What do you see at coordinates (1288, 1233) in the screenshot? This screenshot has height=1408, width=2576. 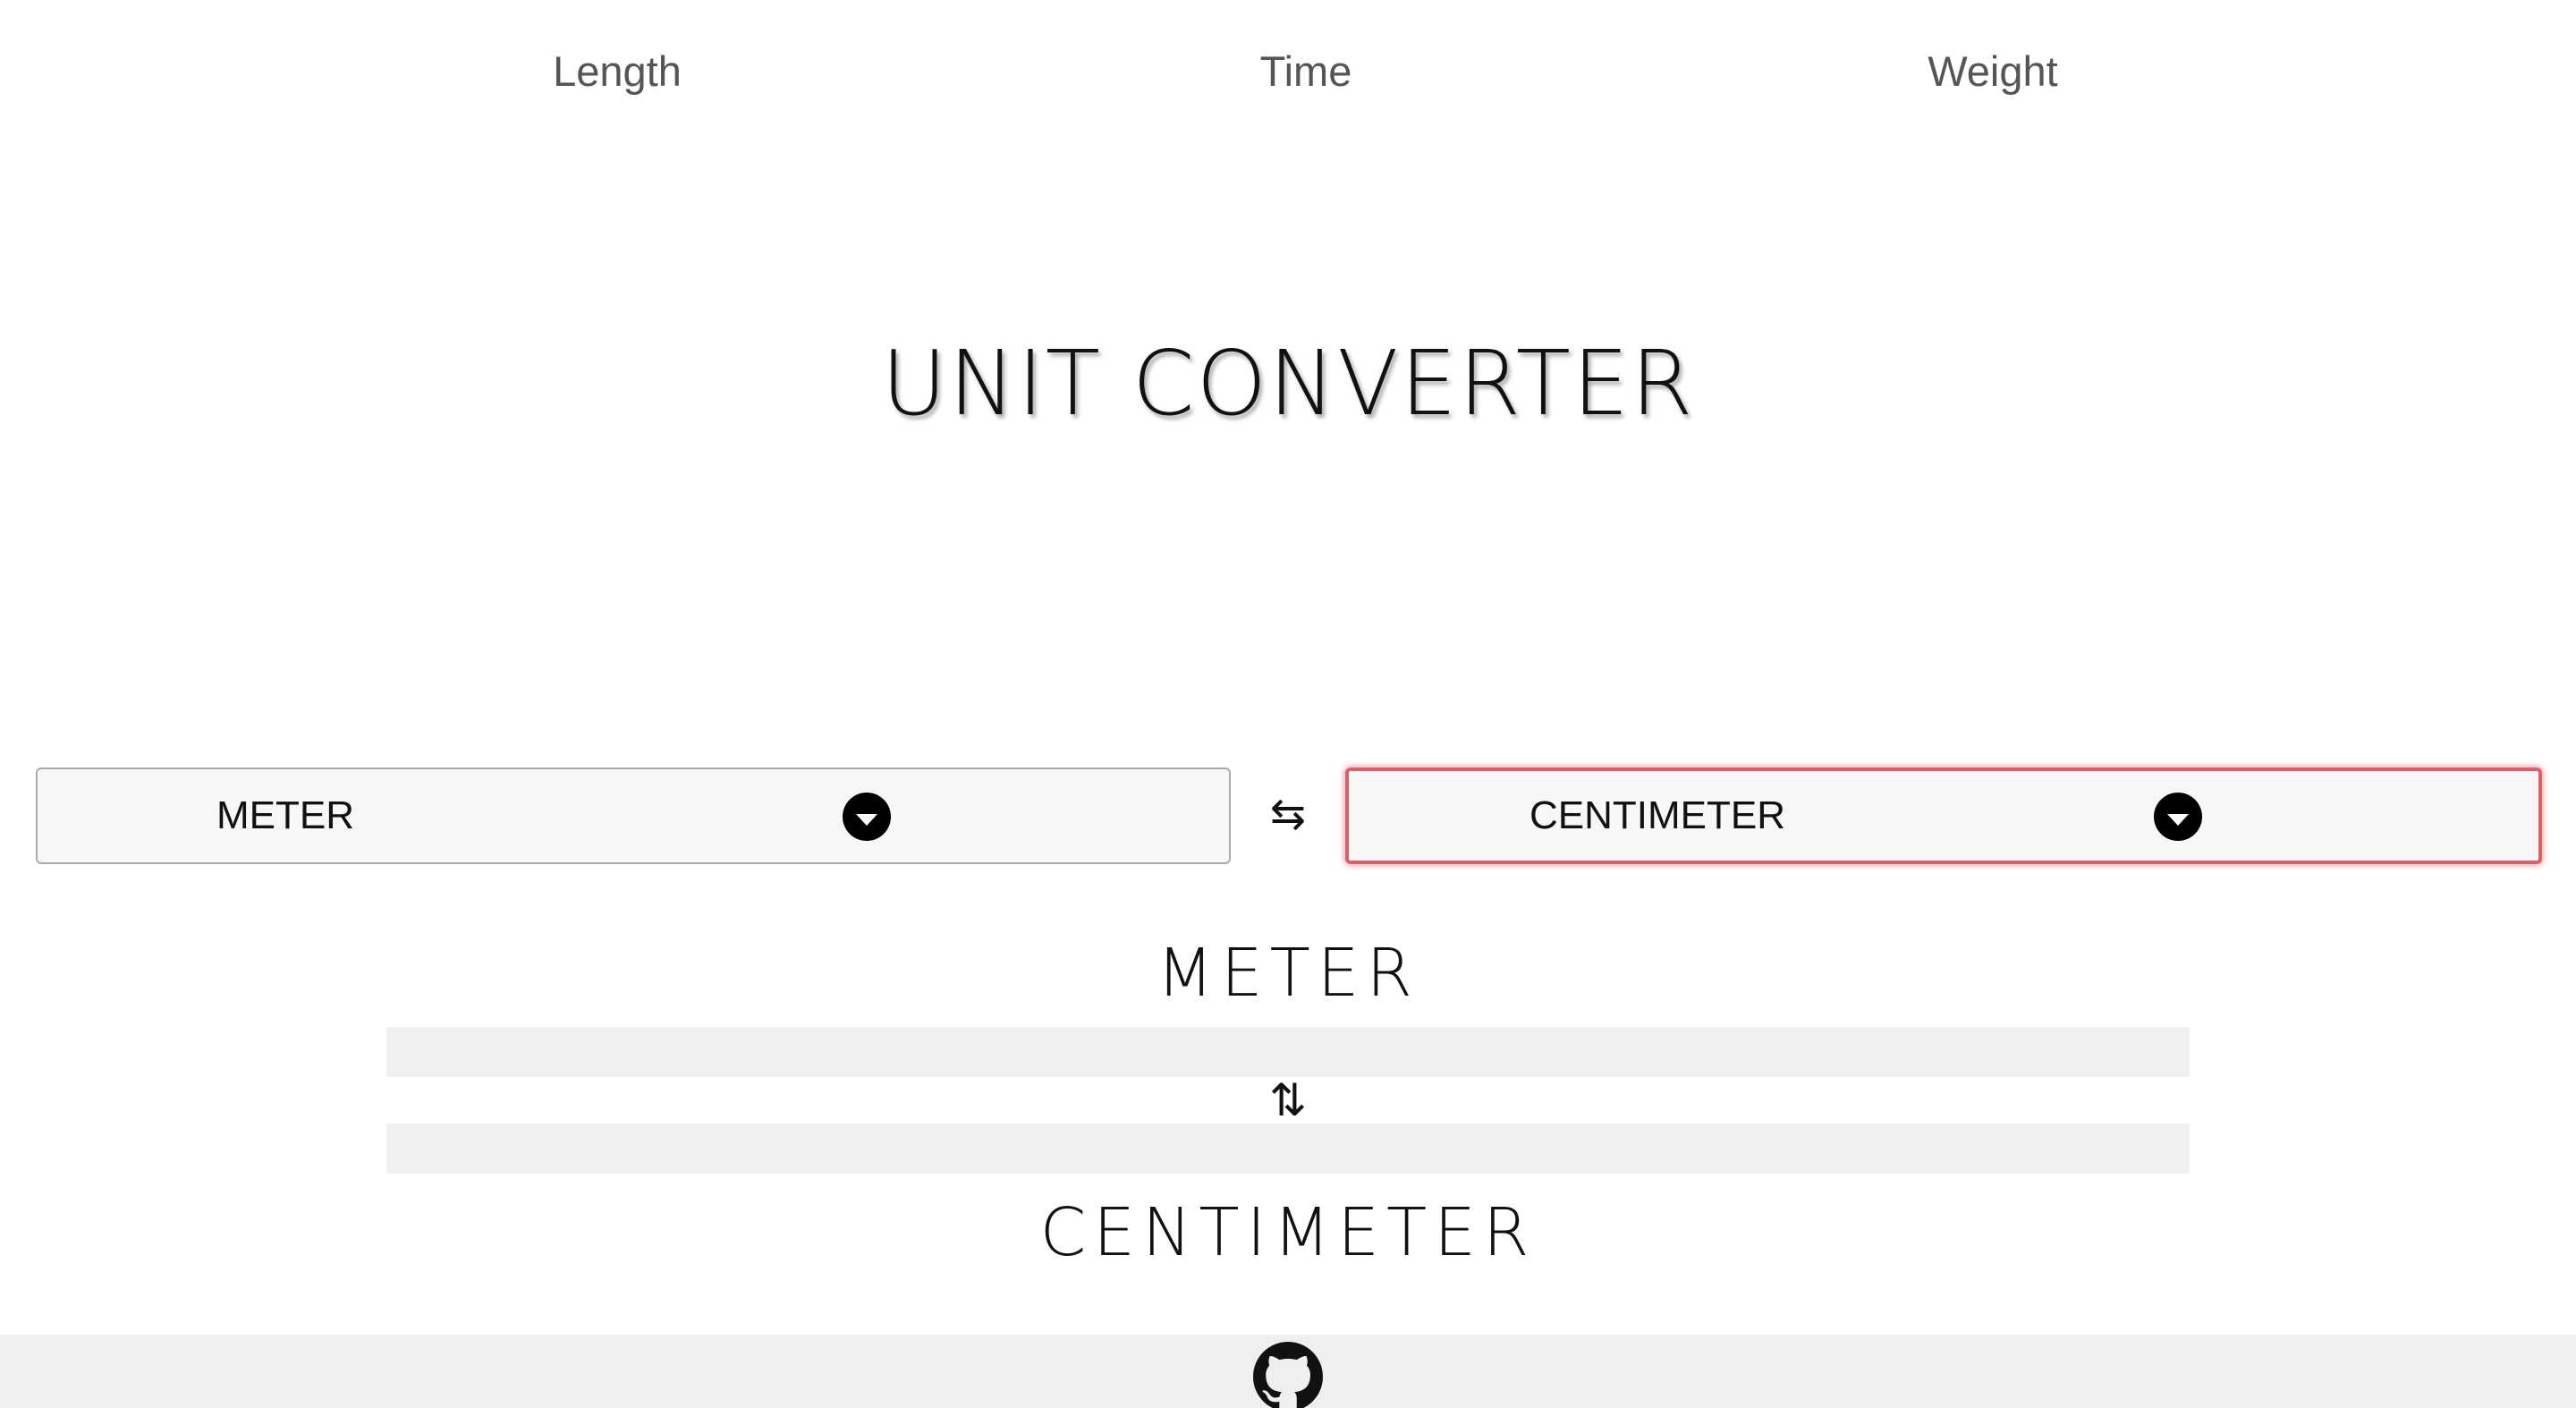 I see `to-unit-heading: CENTIMETER` at bounding box center [1288, 1233].